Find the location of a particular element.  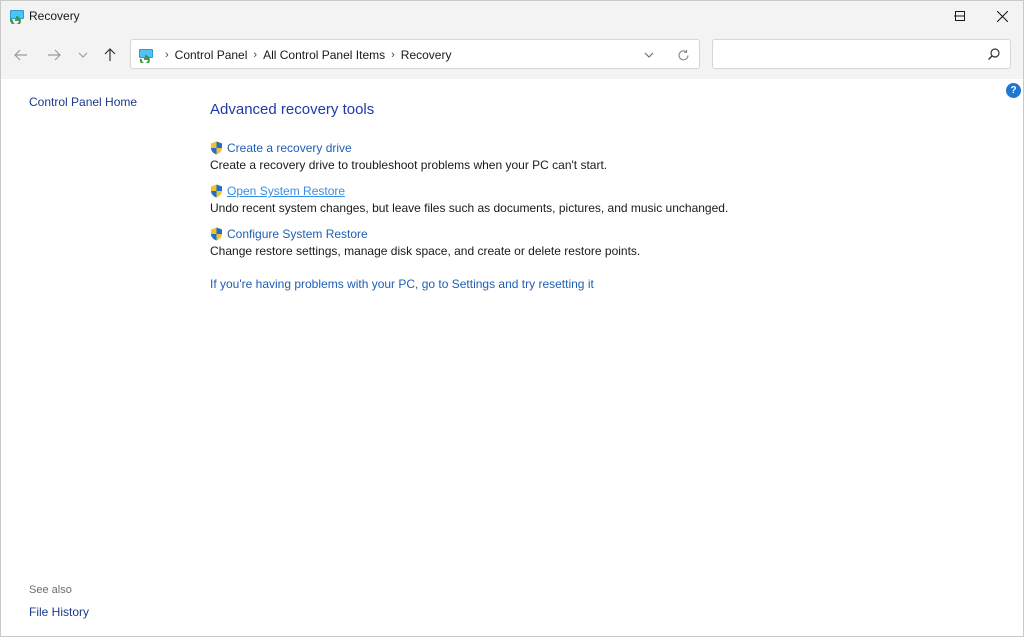

search-box is located at coordinates (861, 54).